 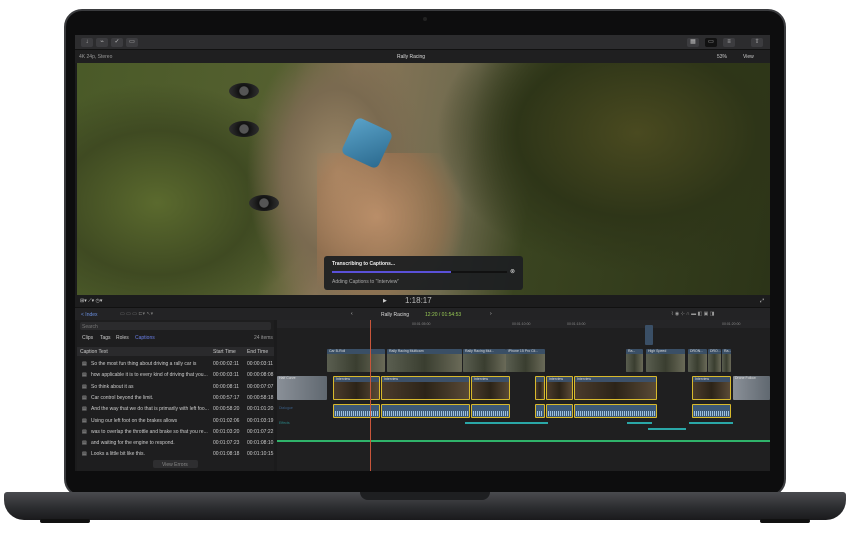 What do you see at coordinates (175, 464) in the screenshot?
I see `view-errors-button: View Errors` at bounding box center [175, 464].